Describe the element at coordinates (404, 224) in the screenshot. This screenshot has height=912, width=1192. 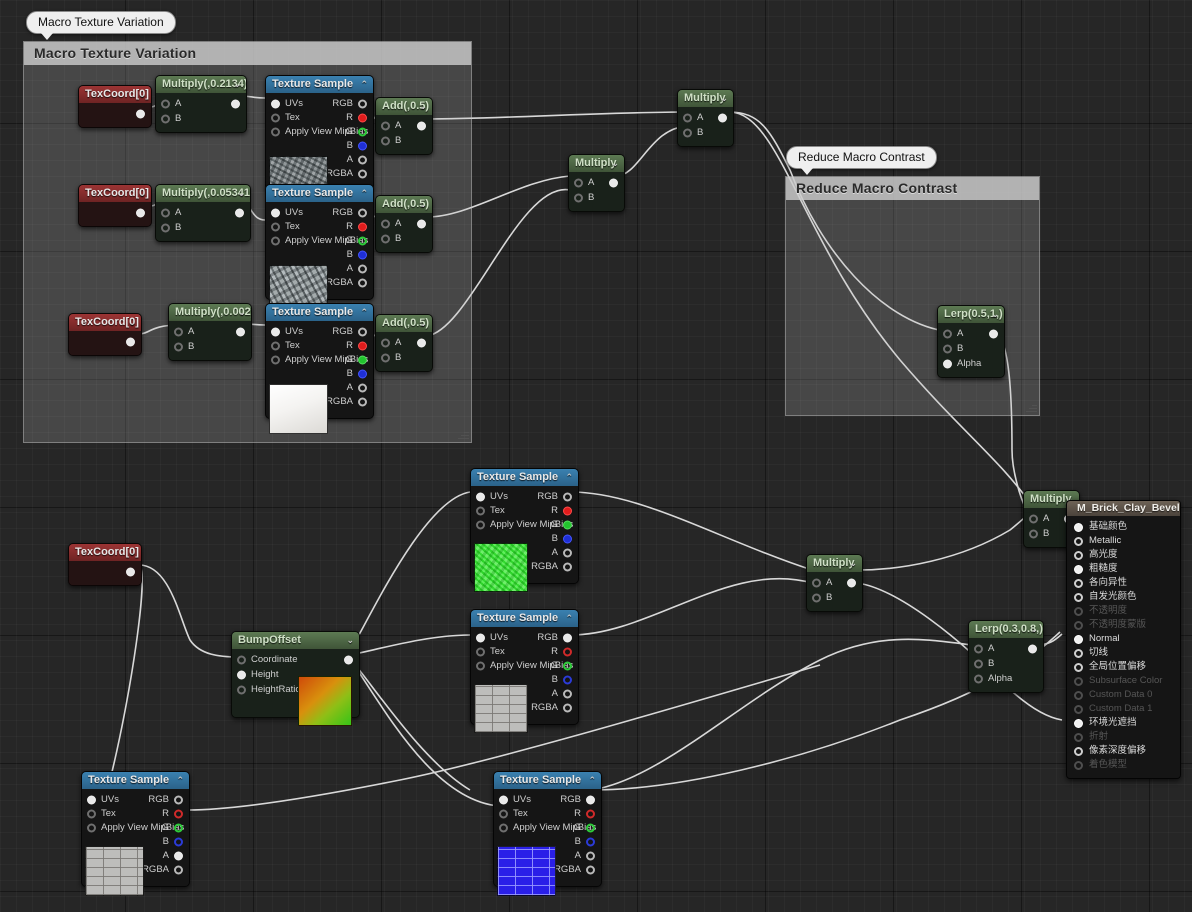
I see `add-node-2: Add(,0.5) ⌄ A B` at that location.